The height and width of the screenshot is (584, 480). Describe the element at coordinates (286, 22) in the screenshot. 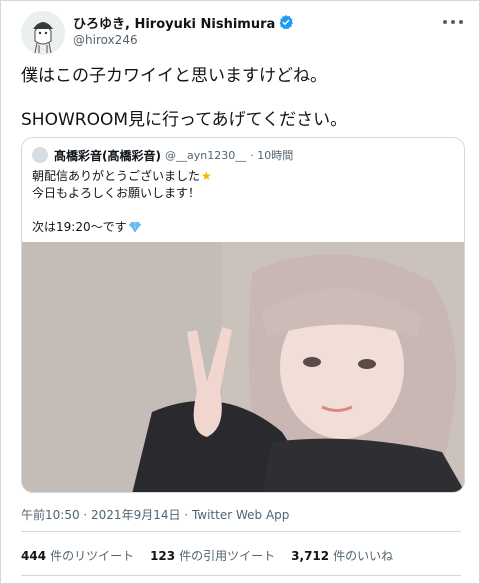

I see `verified-badge-icon` at that location.